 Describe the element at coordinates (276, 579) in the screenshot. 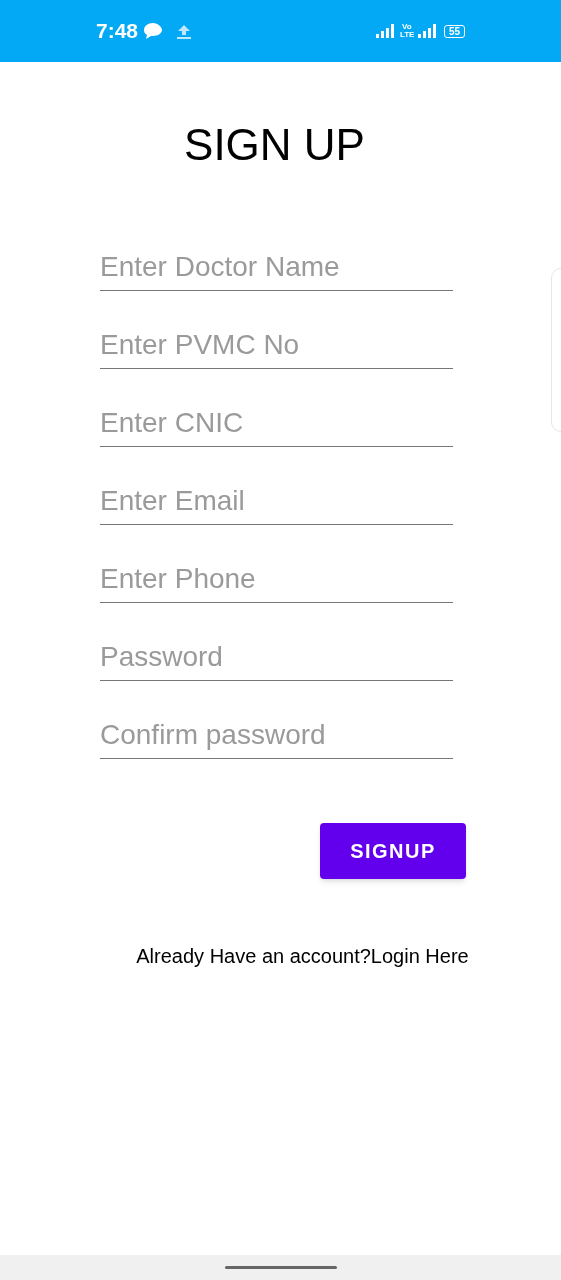

I see `input-field: Enter Phone` at that location.